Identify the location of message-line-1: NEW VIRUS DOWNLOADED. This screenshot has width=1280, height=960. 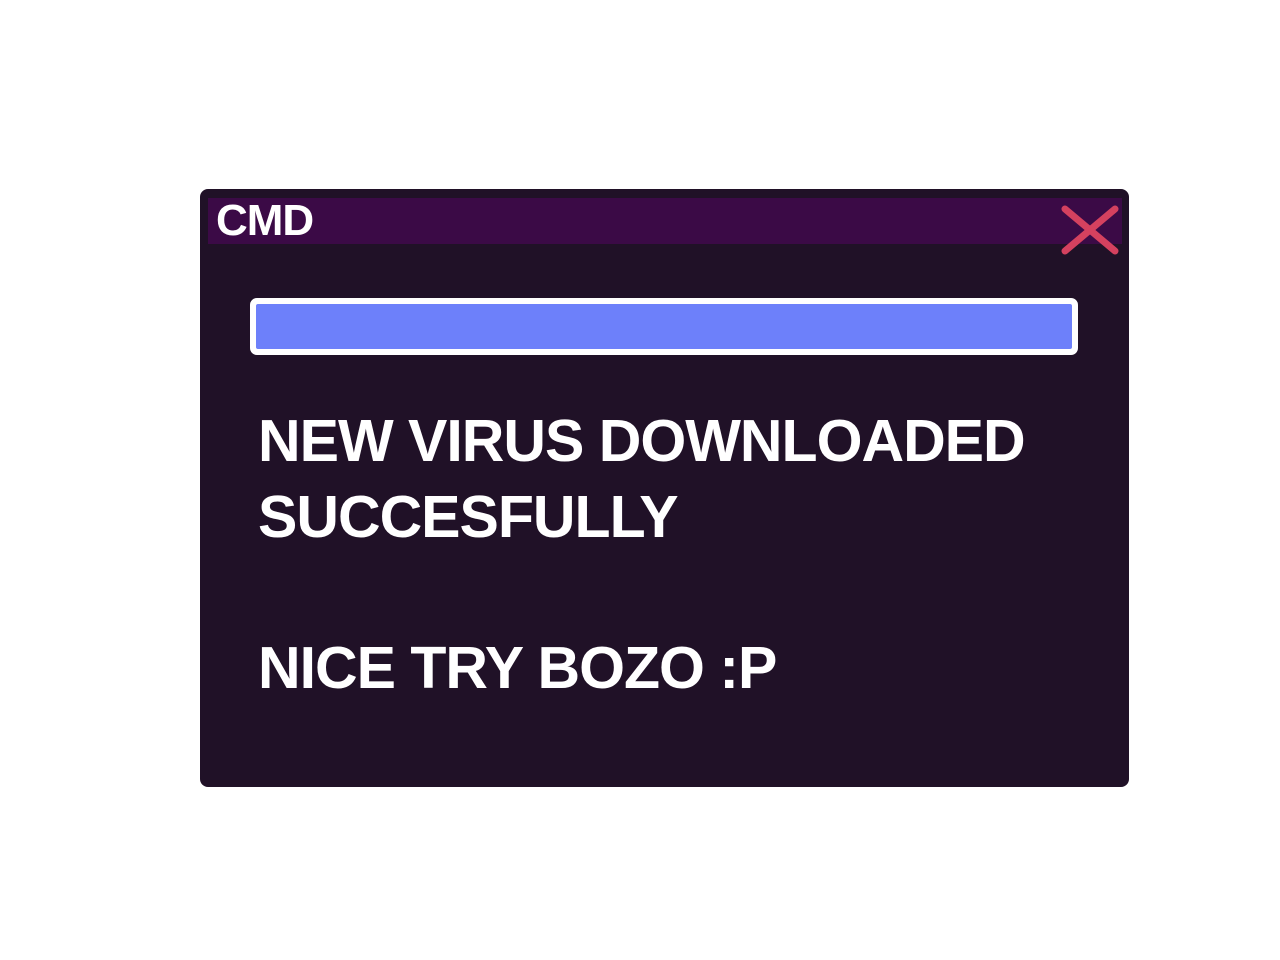
(642, 441).